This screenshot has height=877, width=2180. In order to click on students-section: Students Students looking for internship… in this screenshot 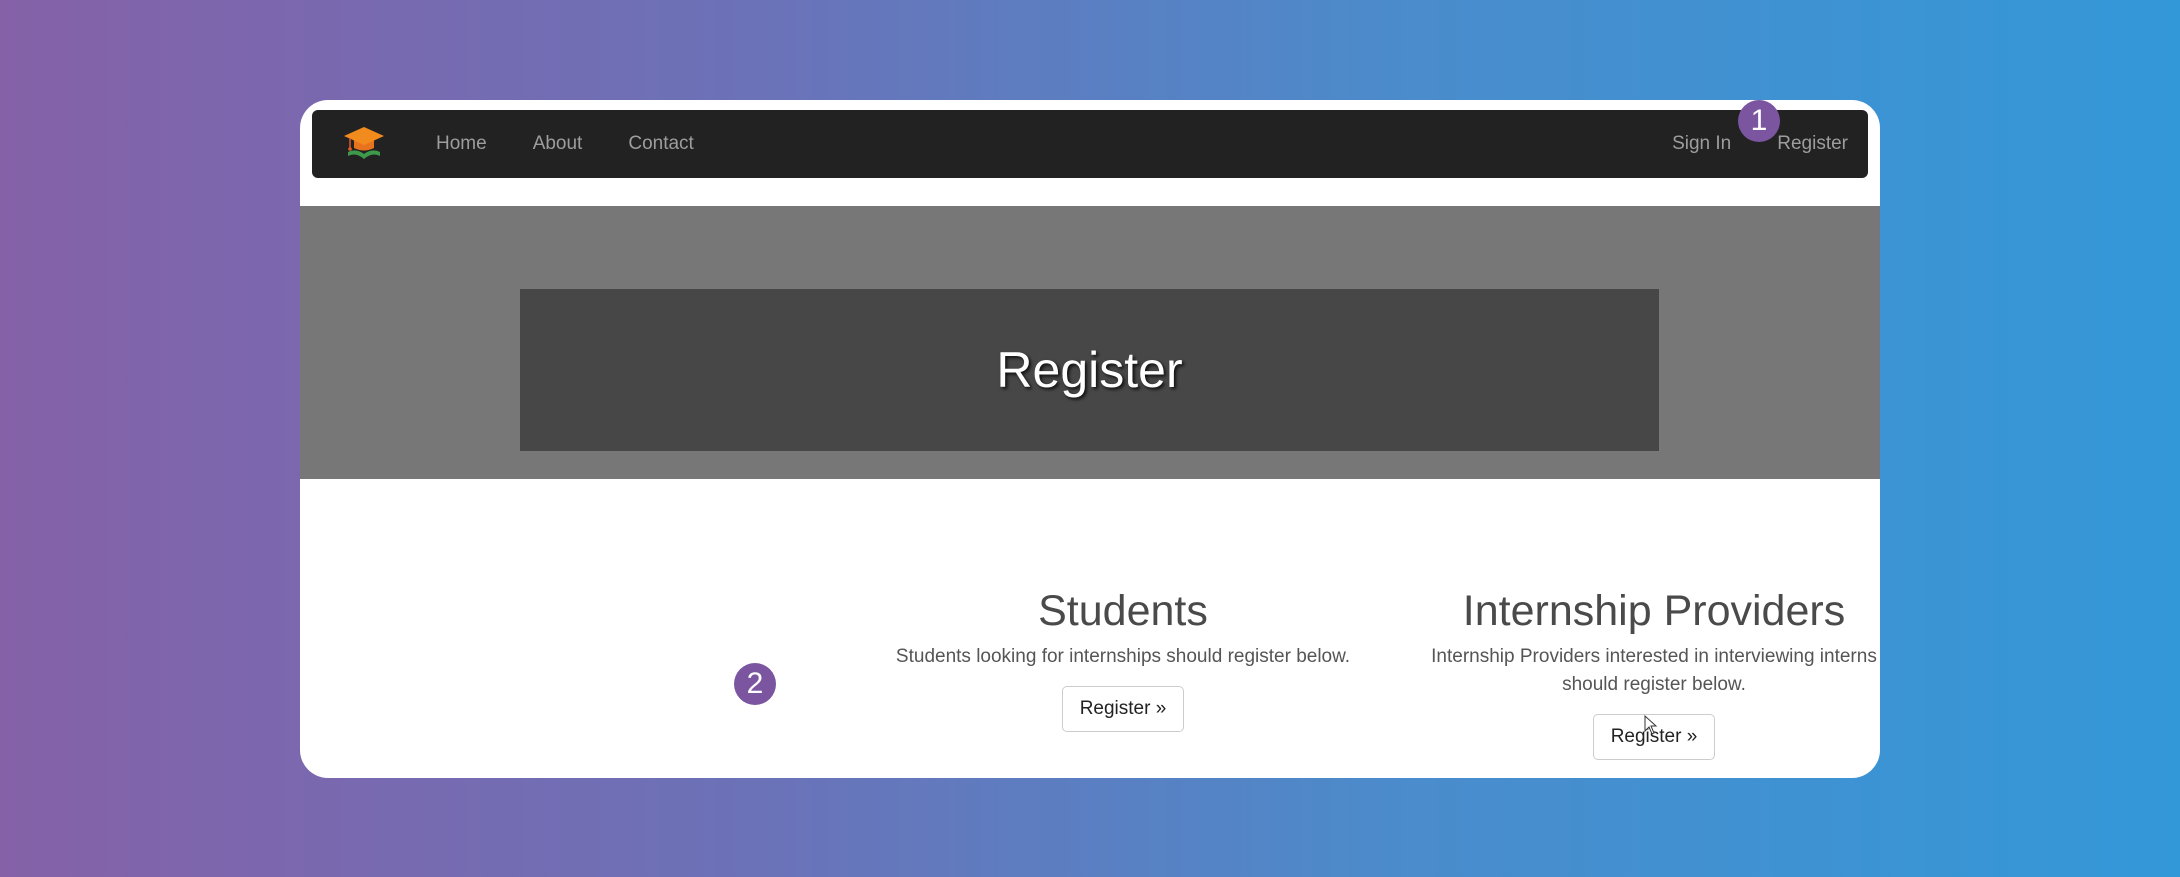, I will do `click(1123, 658)`.